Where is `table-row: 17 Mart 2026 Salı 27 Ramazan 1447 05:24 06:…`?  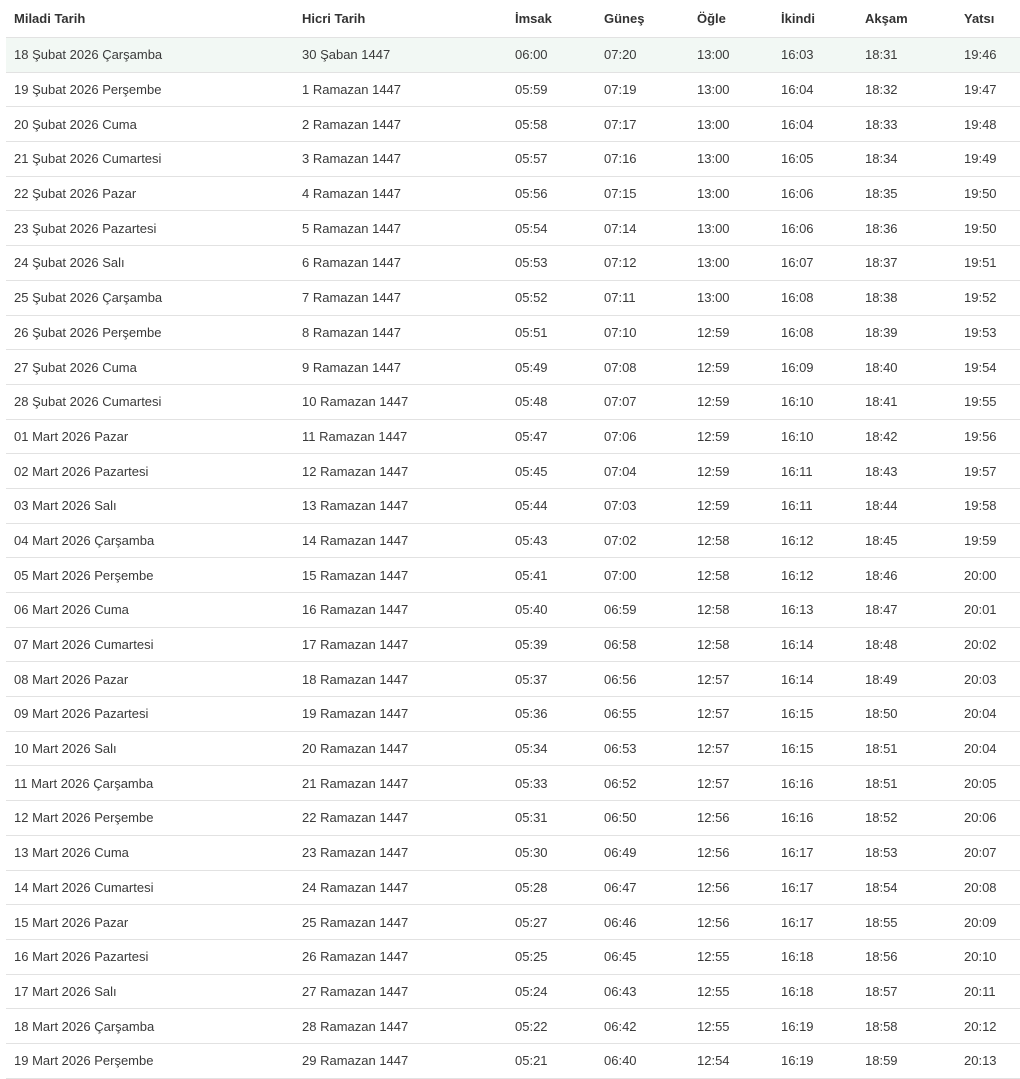 table-row: 17 Mart 2026 Salı 27 Ramazan 1447 05:24 06:… is located at coordinates (513, 992).